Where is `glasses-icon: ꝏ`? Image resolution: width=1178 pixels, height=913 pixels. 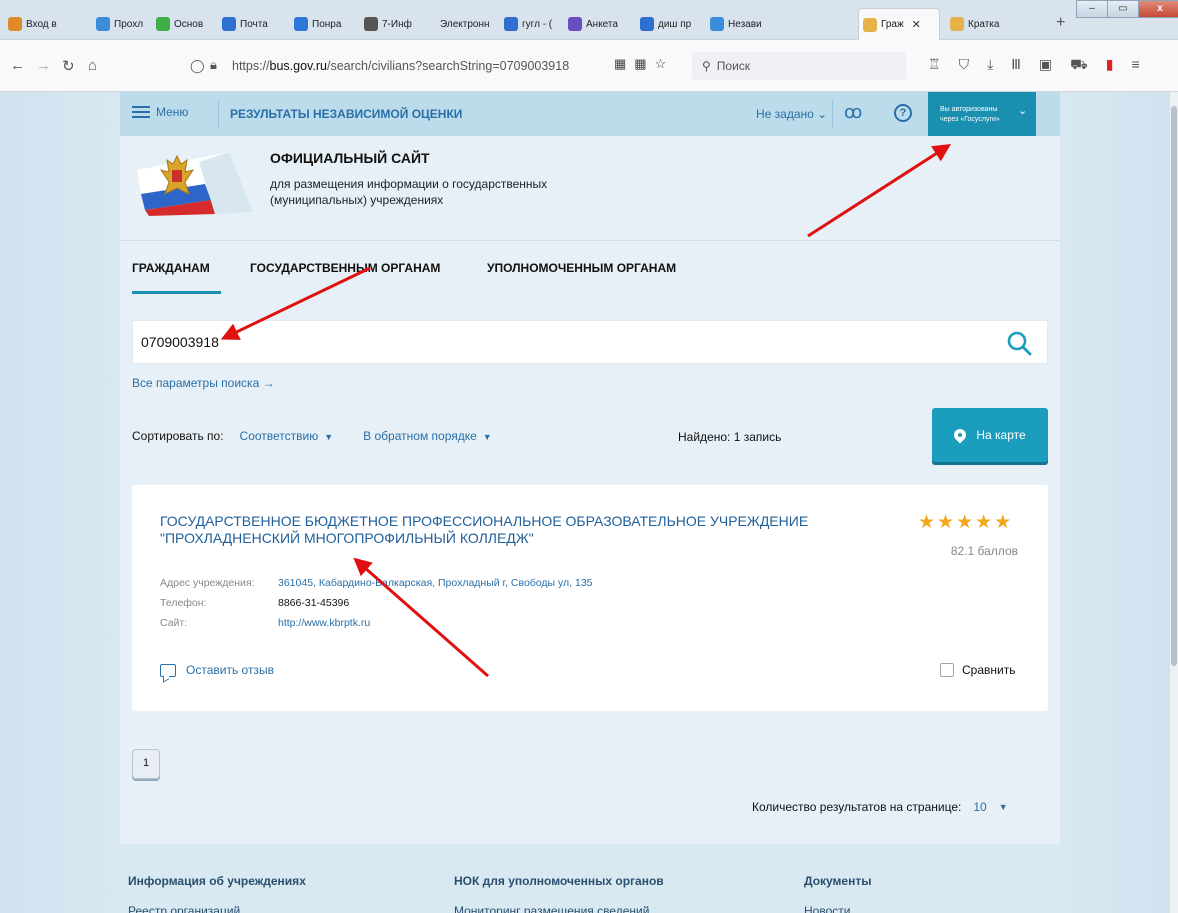
glasses-icon: ꝏ is located at coordinates (853, 112).